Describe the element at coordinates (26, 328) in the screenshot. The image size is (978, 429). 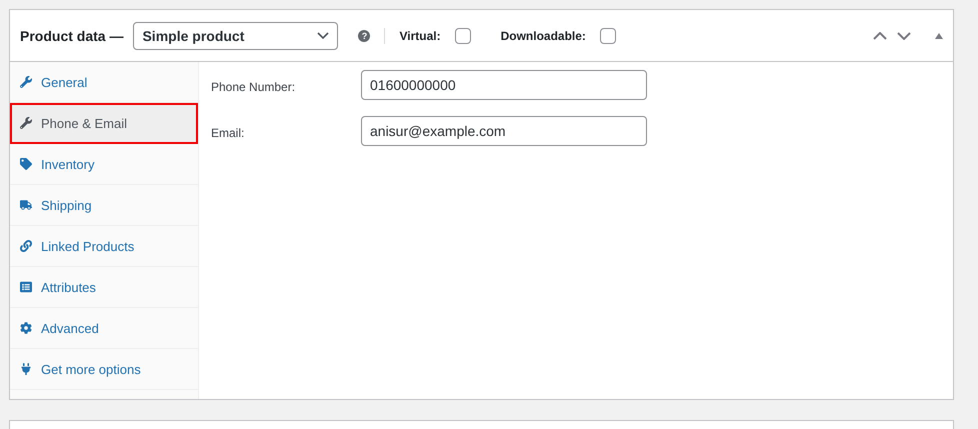
I see `gear-icon` at that location.